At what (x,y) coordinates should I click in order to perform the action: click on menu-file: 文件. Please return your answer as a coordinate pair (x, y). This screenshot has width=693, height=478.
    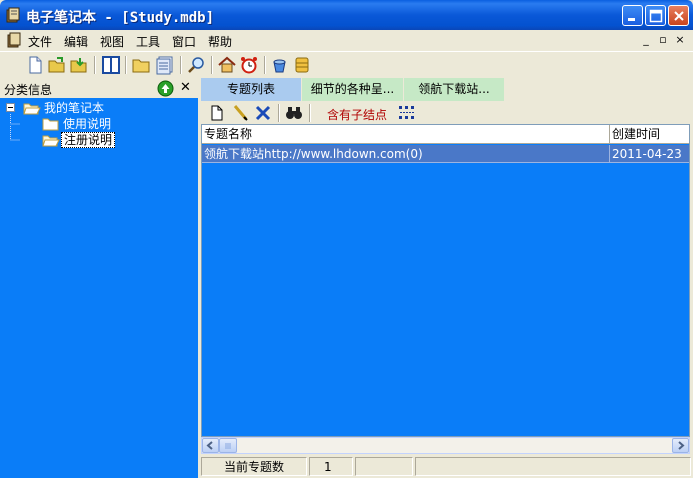
    Looking at the image, I should click on (40, 41).